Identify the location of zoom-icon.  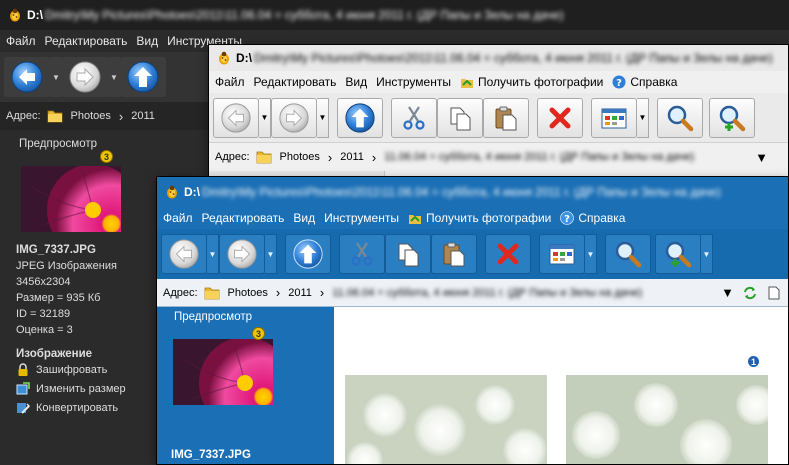
(680, 118).